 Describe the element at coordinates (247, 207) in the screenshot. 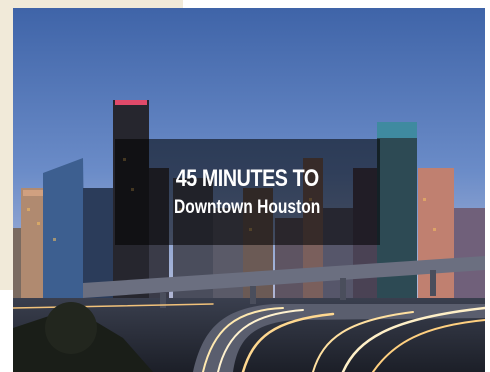

I see `banner-subline: Downtown Houston` at that location.